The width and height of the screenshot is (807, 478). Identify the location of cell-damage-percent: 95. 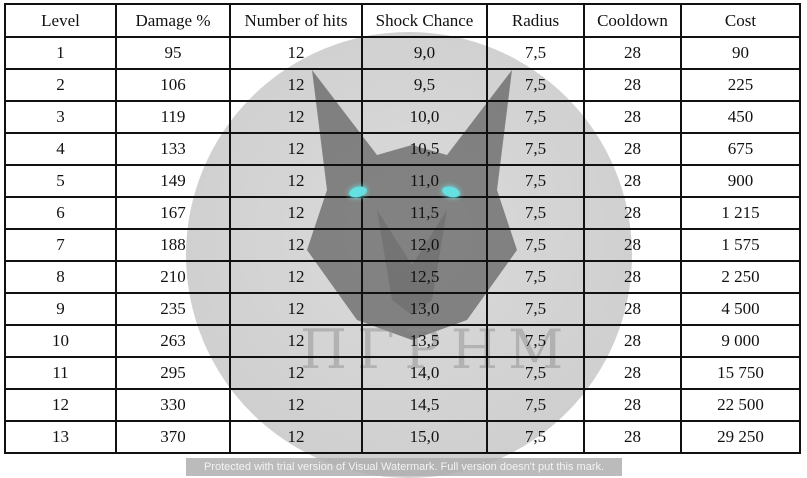
(173, 53).